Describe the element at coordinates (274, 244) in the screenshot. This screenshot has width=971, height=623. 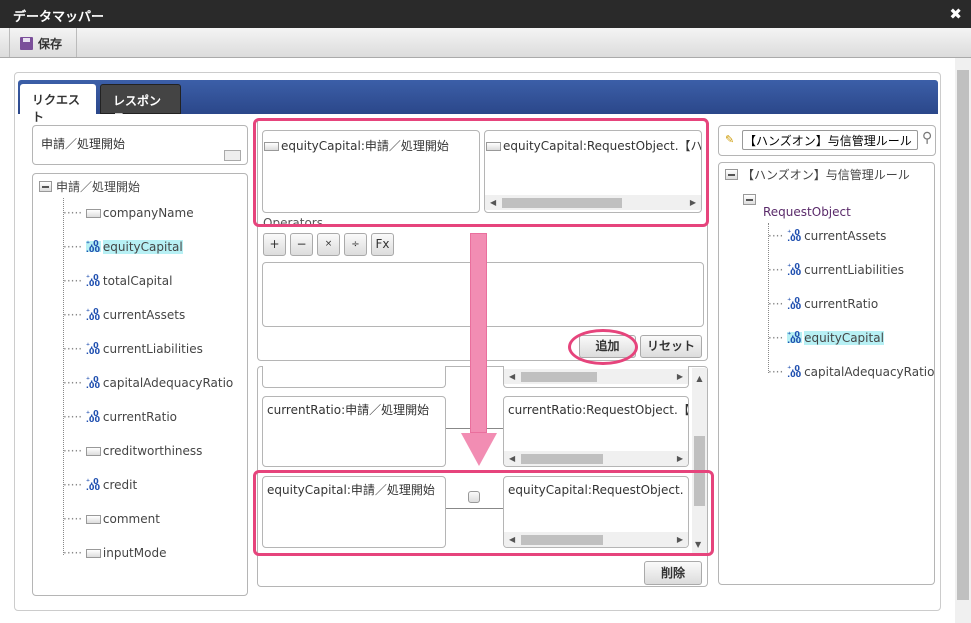
I see `operator-plus-button: +` at that location.